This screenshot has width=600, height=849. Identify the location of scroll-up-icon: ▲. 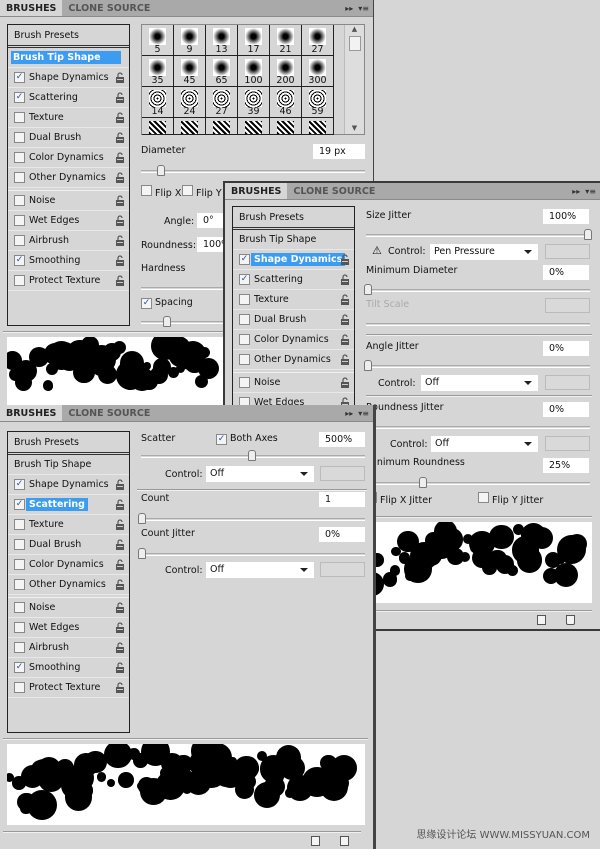
(354, 29).